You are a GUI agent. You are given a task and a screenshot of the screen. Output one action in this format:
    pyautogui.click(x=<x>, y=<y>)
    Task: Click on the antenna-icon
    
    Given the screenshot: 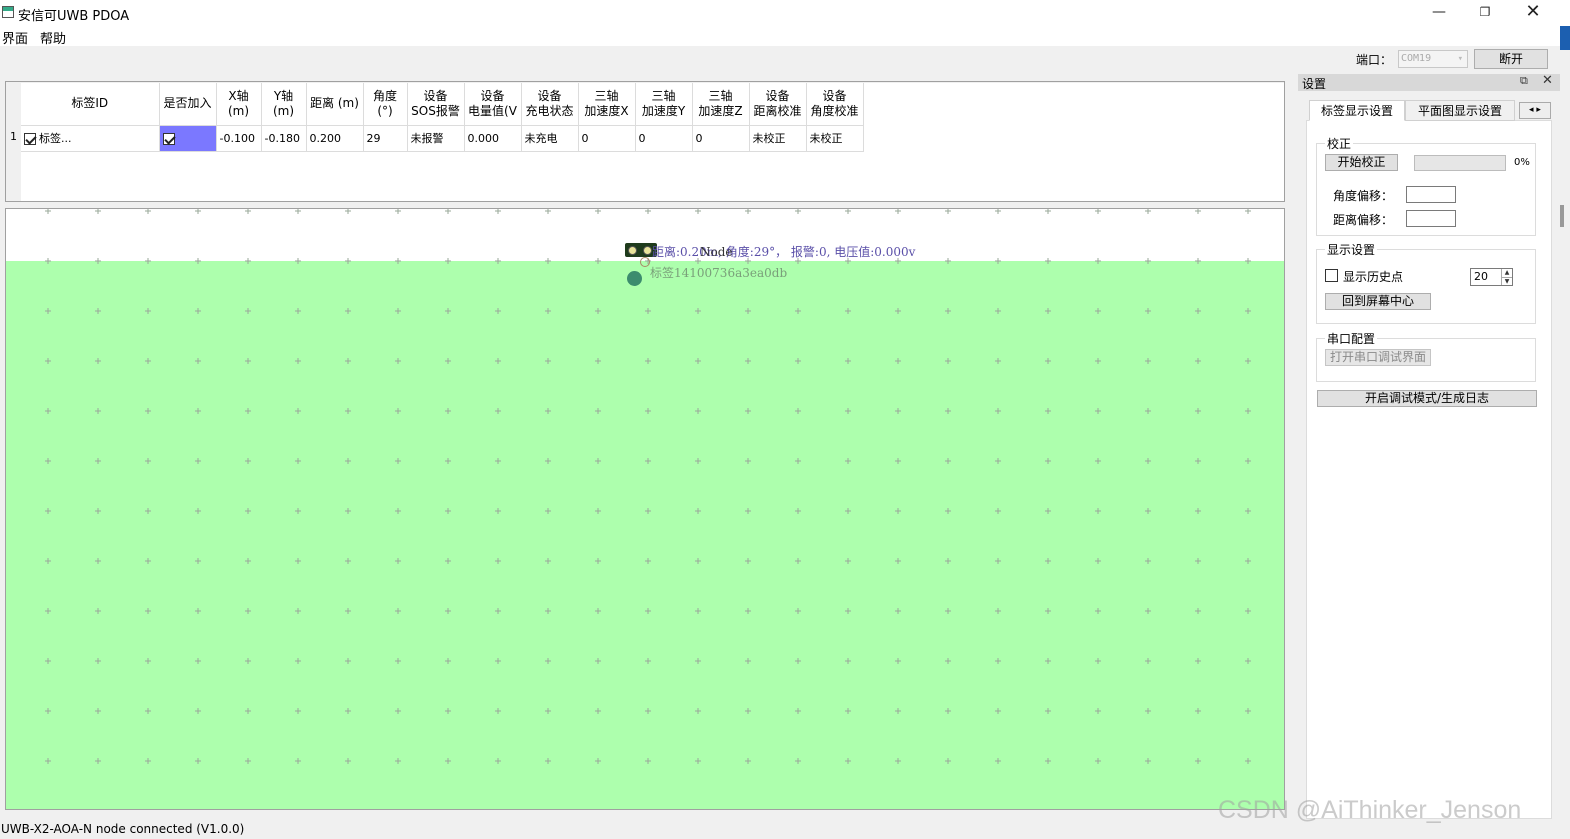 What is the action you would take?
    pyautogui.click(x=647, y=250)
    